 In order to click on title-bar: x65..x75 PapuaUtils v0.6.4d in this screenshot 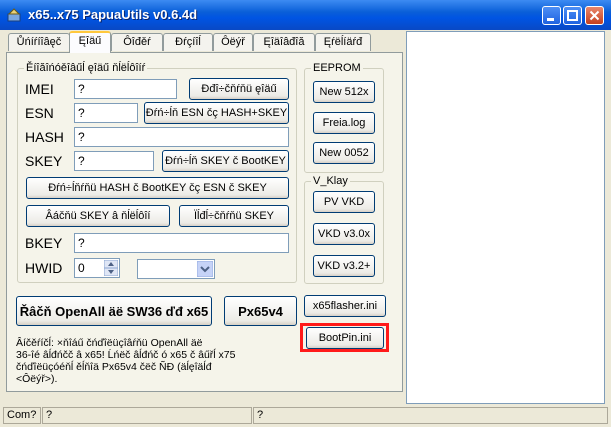, I will do `click(305, 15)`.